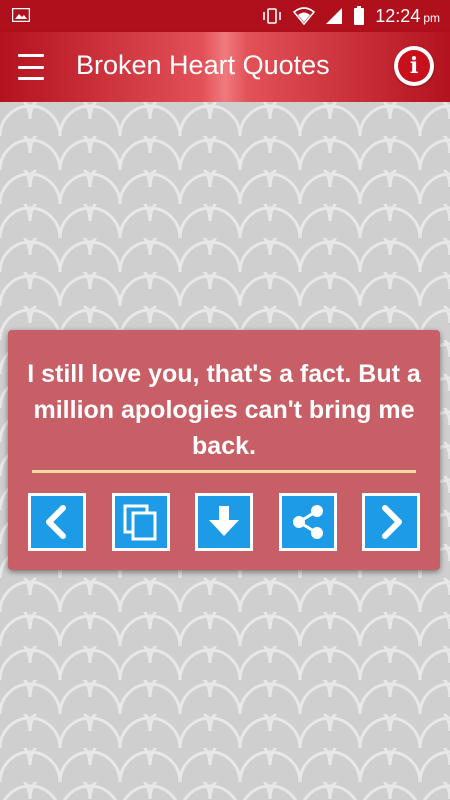 This screenshot has width=450, height=800. Describe the element at coordinates (304, 16) in the screenshot. I see `wifi-icon` at that location.